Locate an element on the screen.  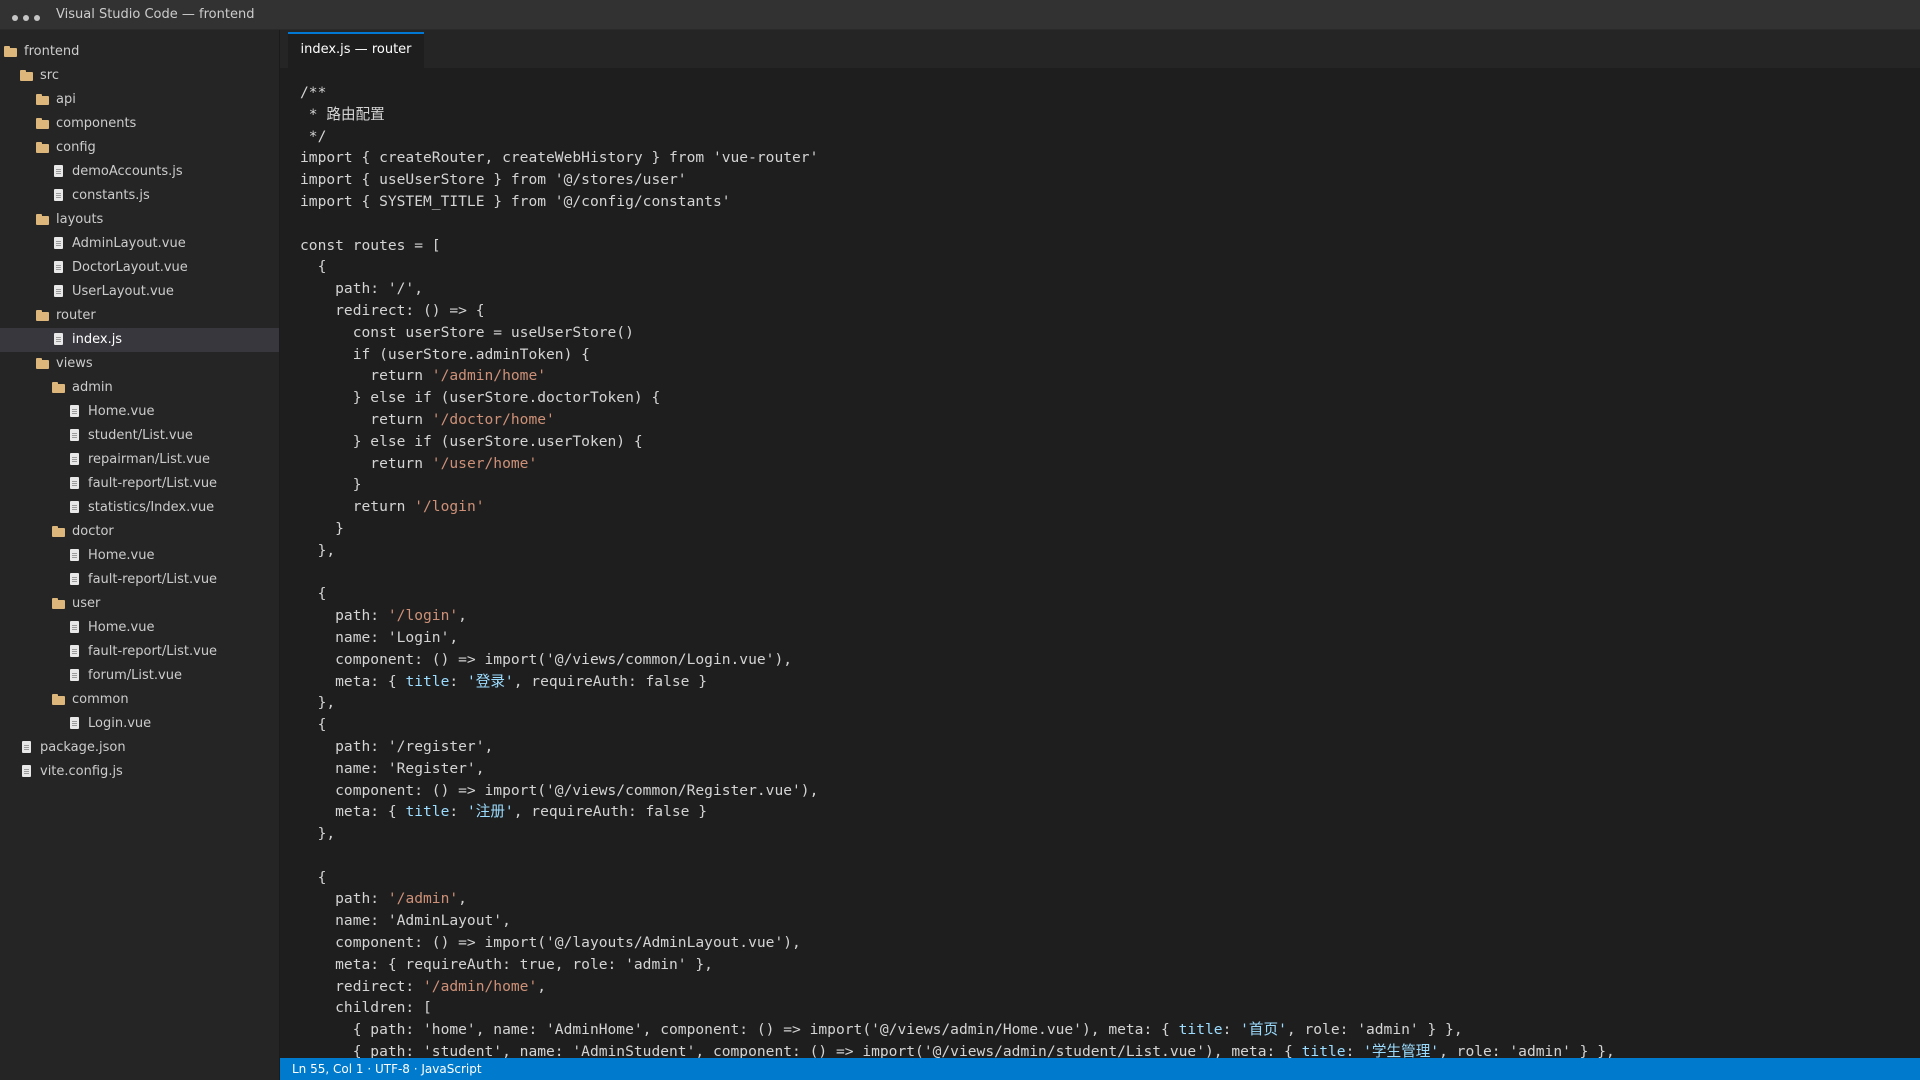
code-token: , requireAuth: false } is located at coordinates (610, 812).